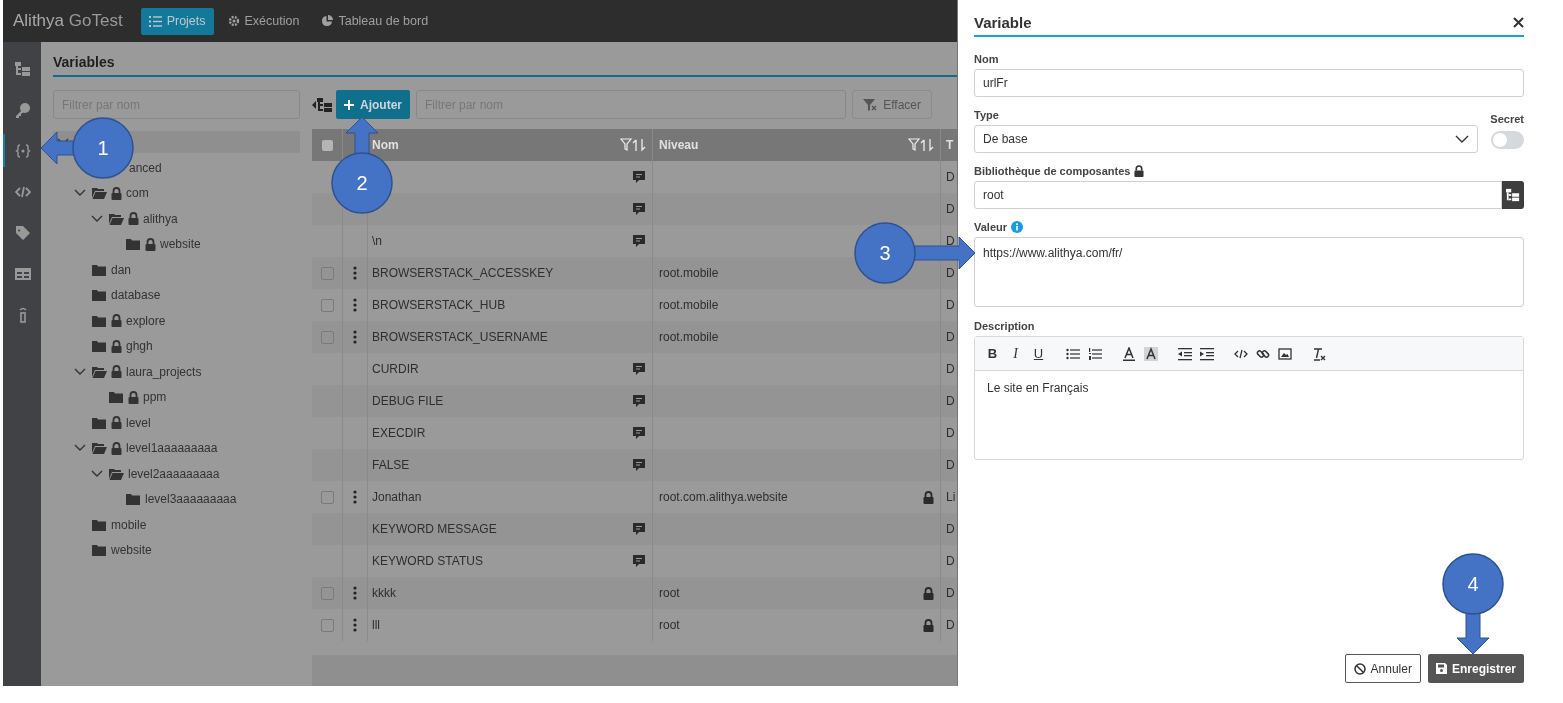  I want to click on description-text: Le site en Français, so click(1249, 388).